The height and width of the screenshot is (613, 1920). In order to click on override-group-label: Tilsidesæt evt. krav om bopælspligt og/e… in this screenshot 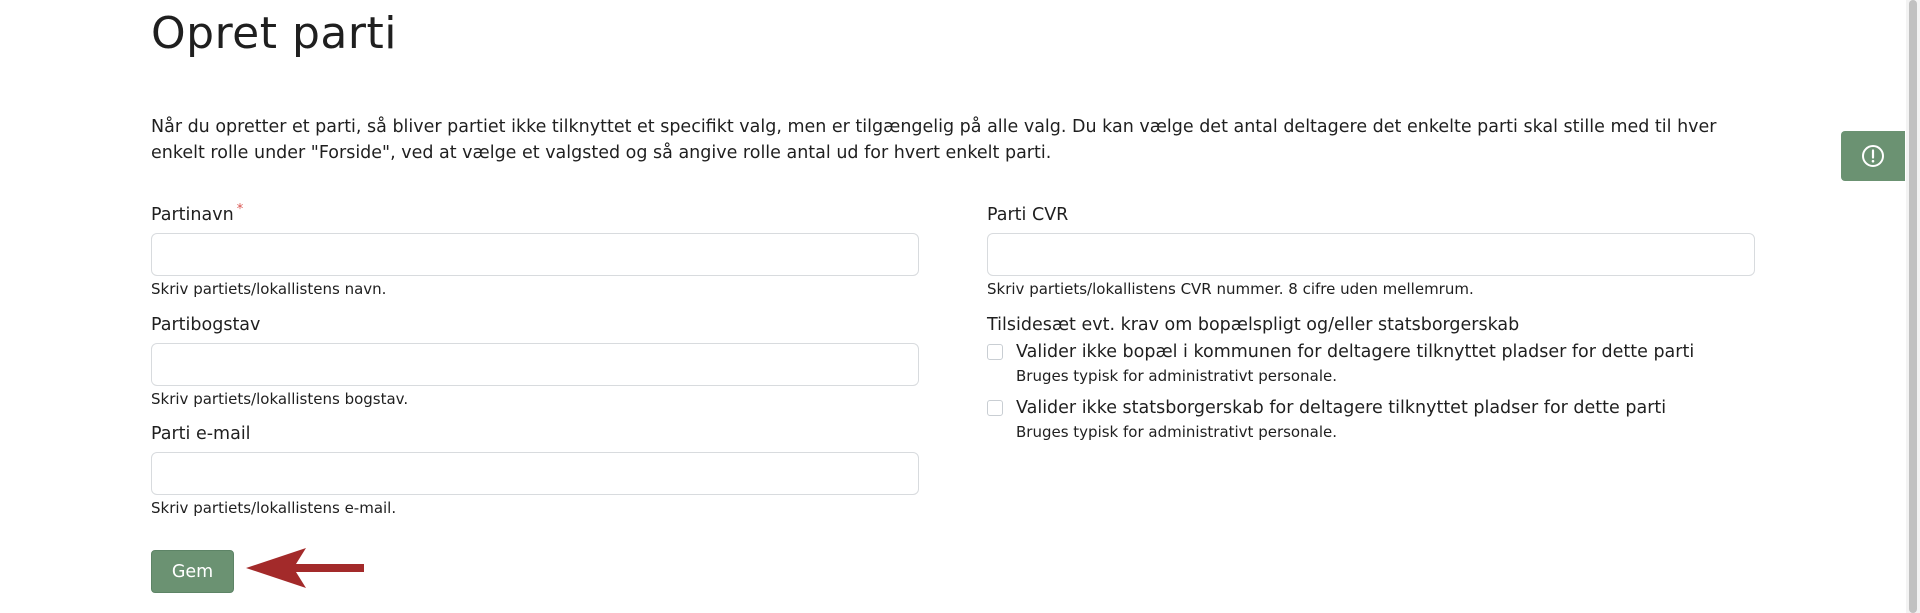, I will do `click(1253, 325)`.